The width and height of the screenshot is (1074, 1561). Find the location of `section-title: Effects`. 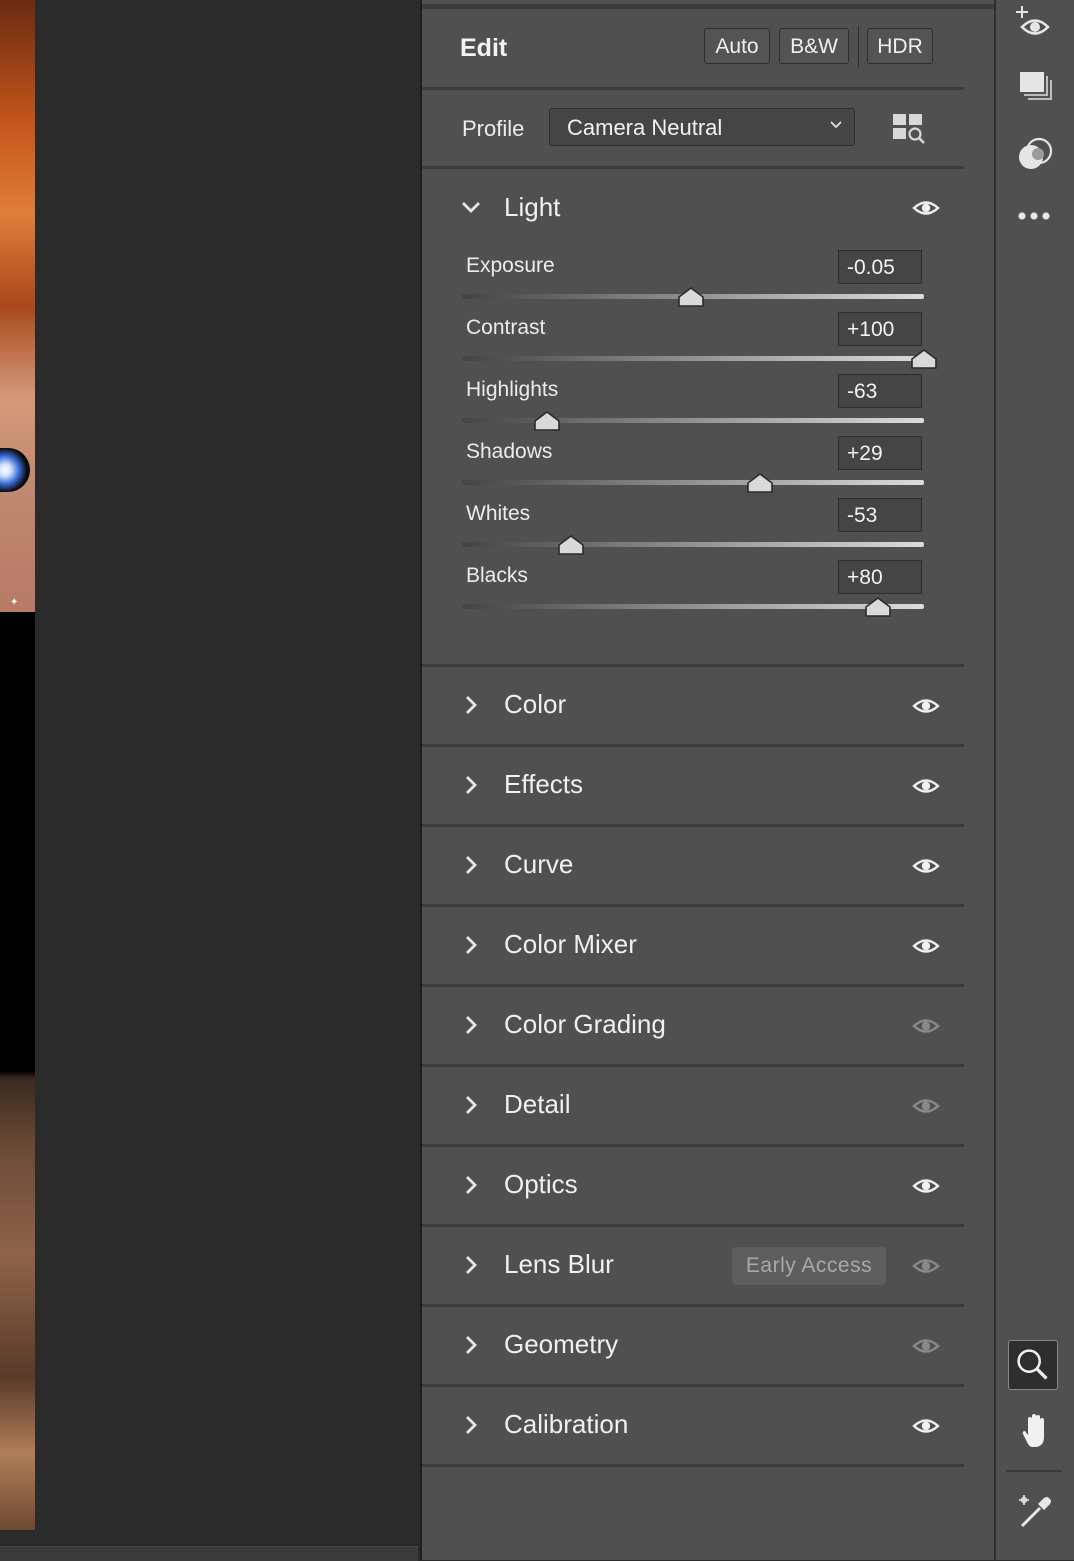

section-title: Effects is located at coordinates (543, 784).